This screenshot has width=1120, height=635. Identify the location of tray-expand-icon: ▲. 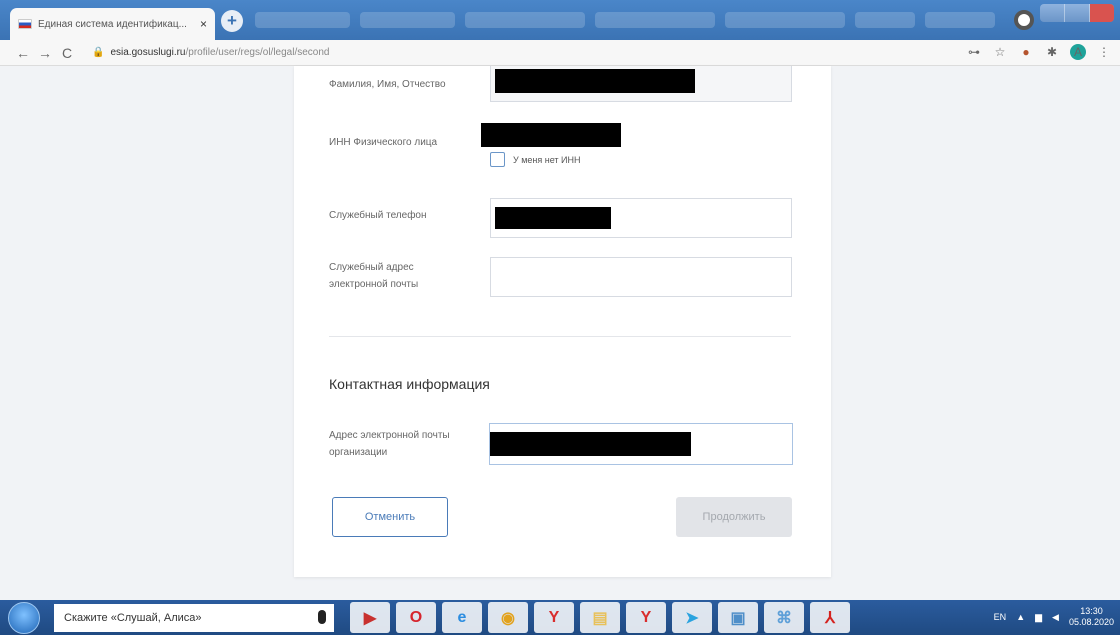
(1020, 617).